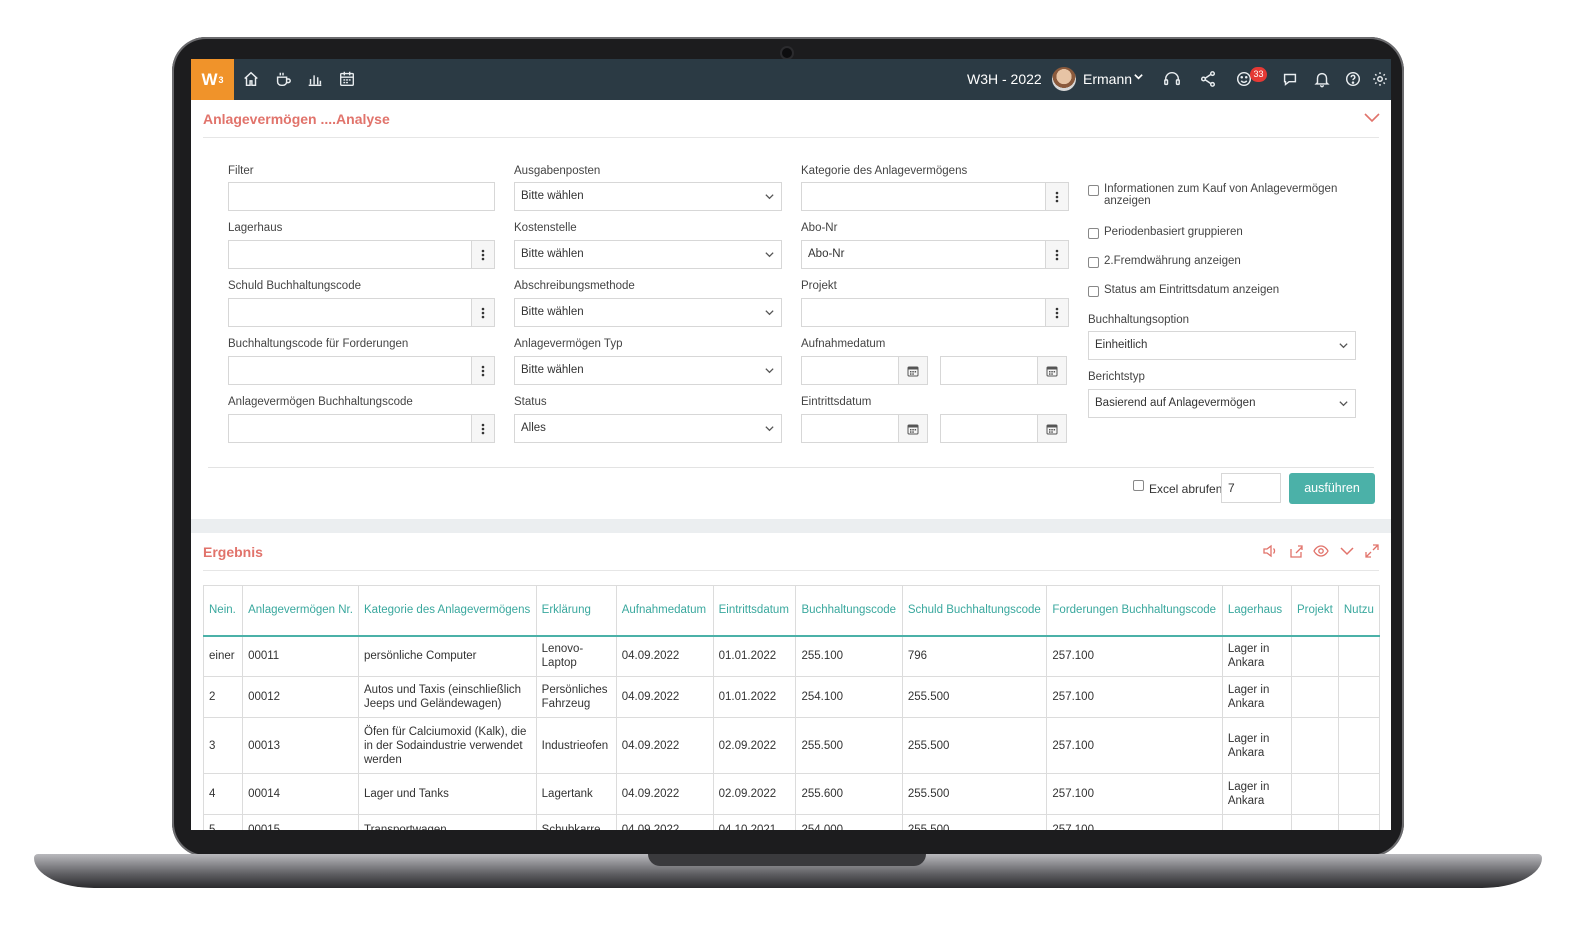 This screenshot has height=932, width=1595. Describe the element at coordinates (1256, 611) in the screenshot. I see `column-header: Lagerhaus` at that location.